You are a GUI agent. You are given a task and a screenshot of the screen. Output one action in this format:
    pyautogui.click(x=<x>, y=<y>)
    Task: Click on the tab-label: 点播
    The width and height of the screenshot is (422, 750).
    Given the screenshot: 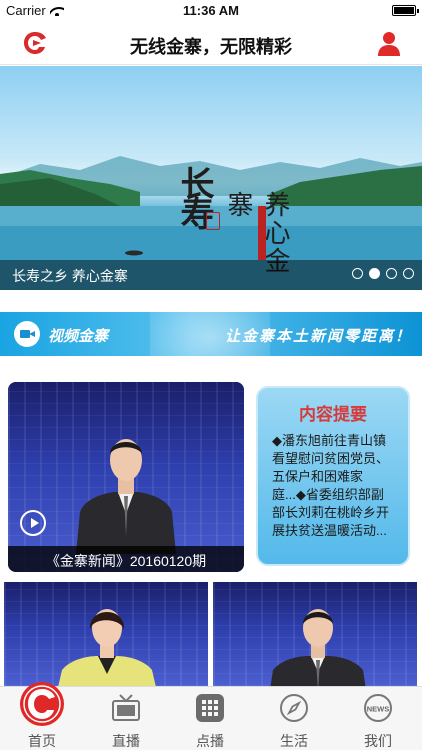 What is the action you would take?
    pyautogui.click(x=210, y=741)
    